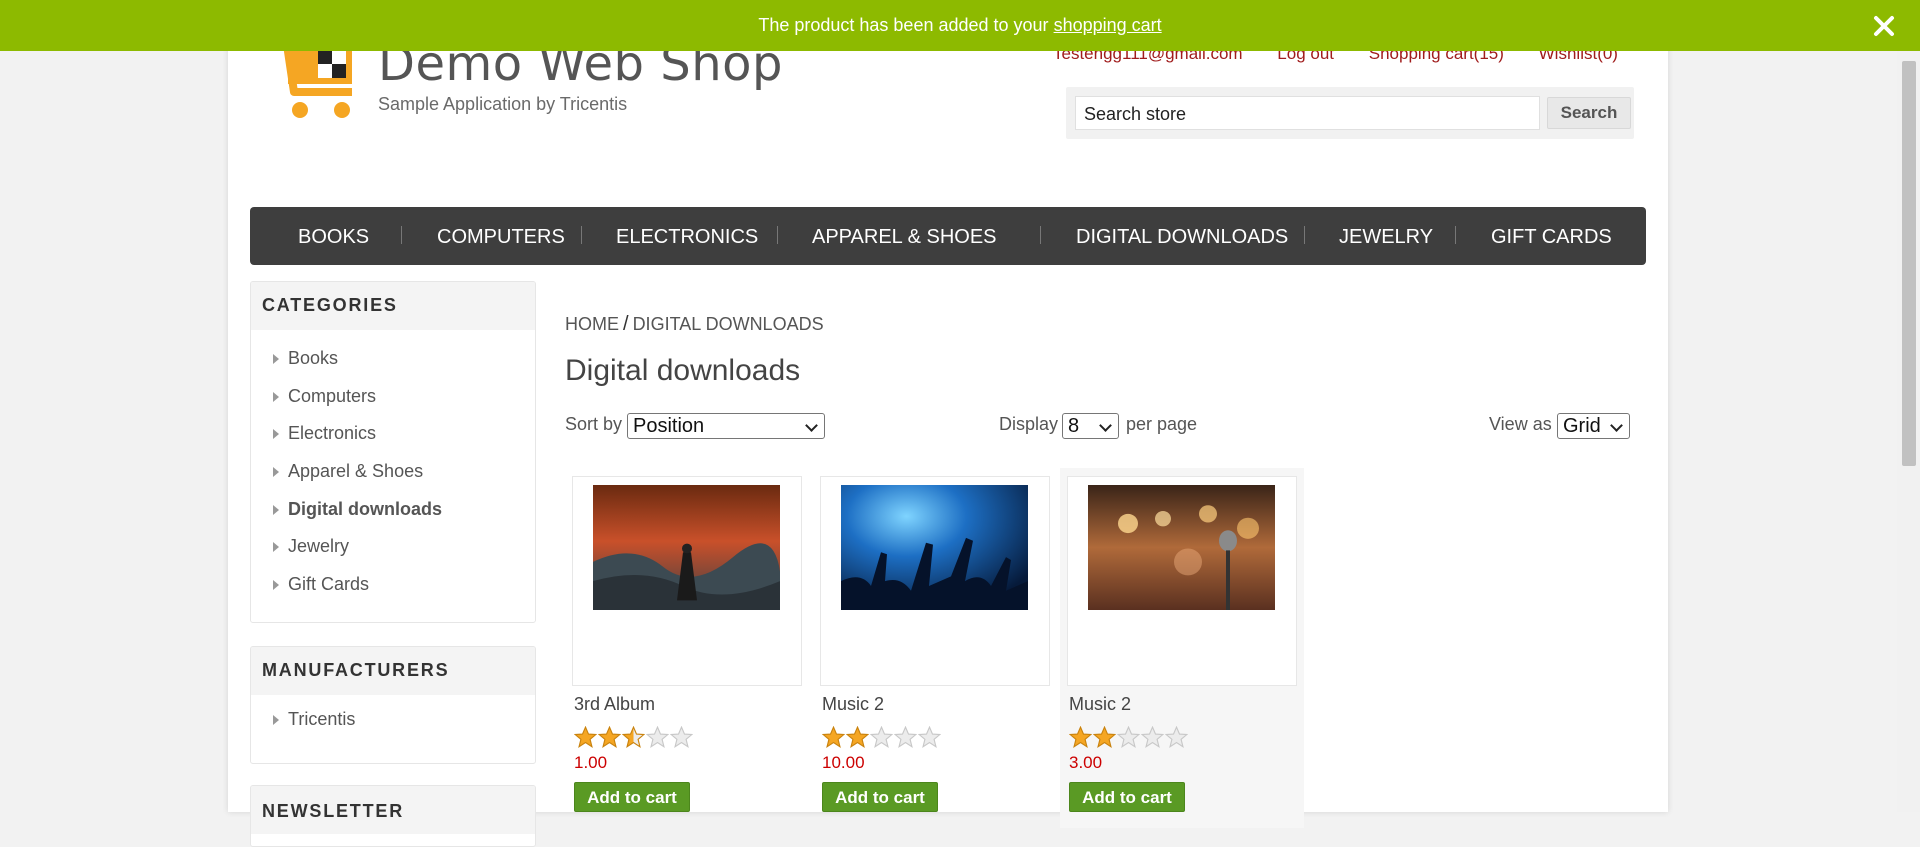 Image resolution: width=1920 pixels, height=847 pixels. What do you see at coordinates (1884, 26) in the screenshot?
I see `close-icon` at bounding box center [1884, 26].